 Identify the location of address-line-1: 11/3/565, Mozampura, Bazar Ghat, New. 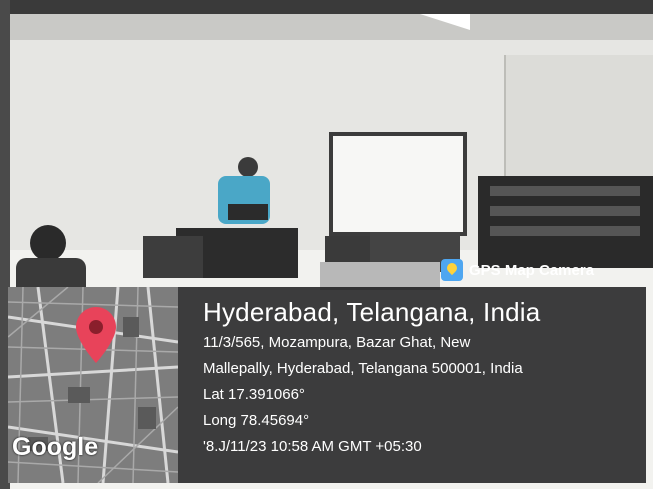
(337, 342).